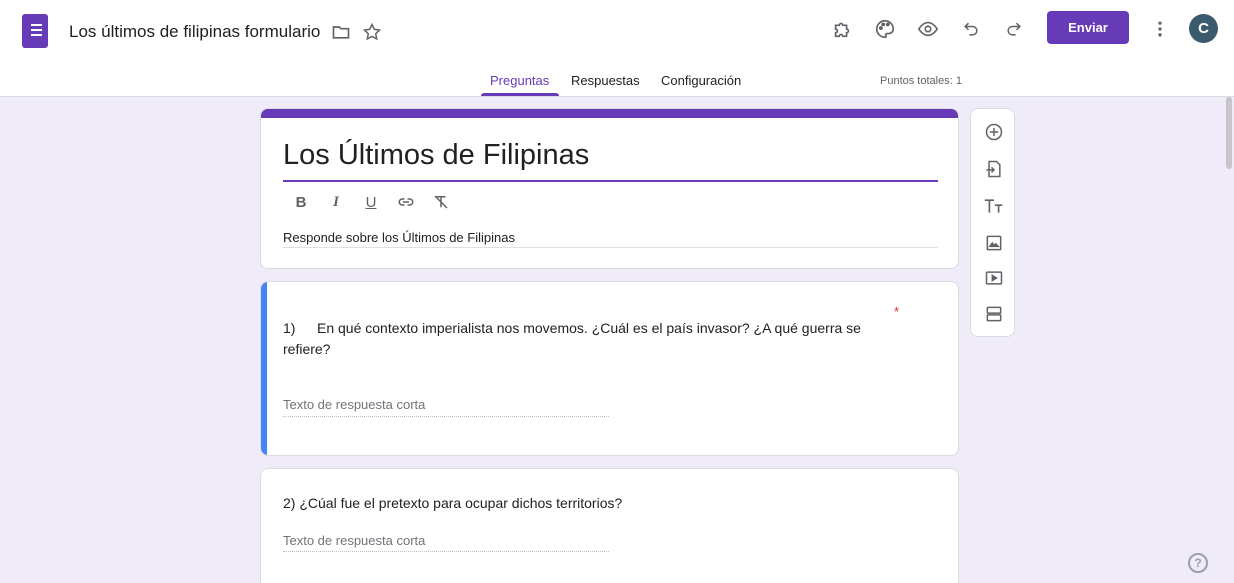 Image resolution: width=1234 pixels, height=583 pixels. I want to click on star-icon, so click(372, 32).